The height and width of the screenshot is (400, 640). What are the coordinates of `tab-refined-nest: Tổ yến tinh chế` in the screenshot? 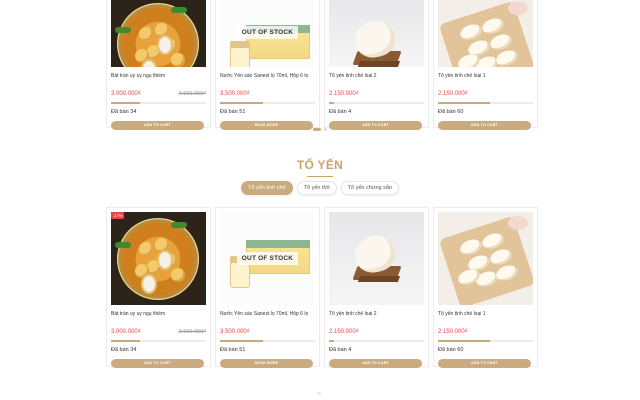 It's located at (267, 188).